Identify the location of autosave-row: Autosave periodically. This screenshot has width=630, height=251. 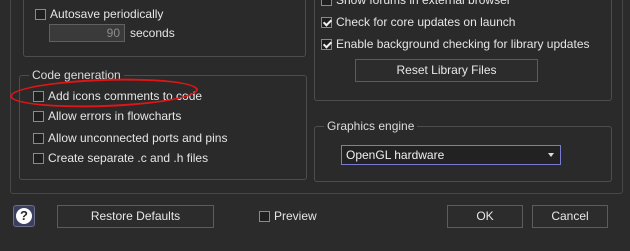
(99, 14).